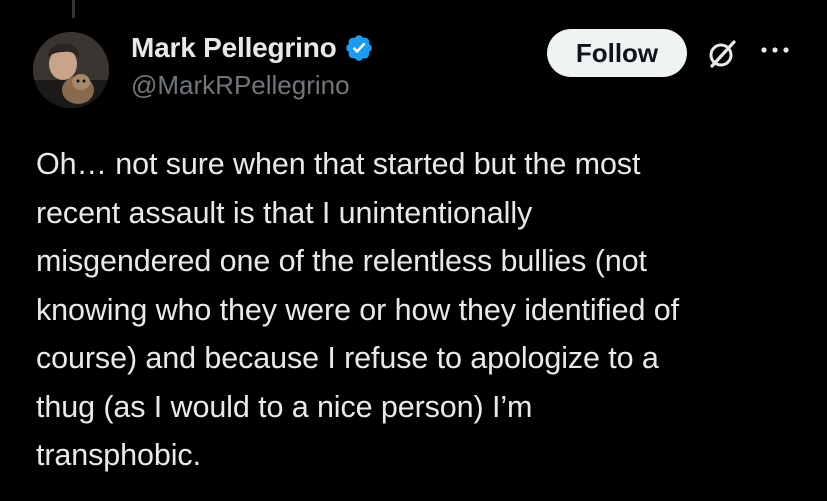 This screenshot has width=827, height=501. What do you see at coordinates (234, 48) in the screenshot?
I see `author-display-name: Mark Pellegrino` at bounding box center [234, 48].